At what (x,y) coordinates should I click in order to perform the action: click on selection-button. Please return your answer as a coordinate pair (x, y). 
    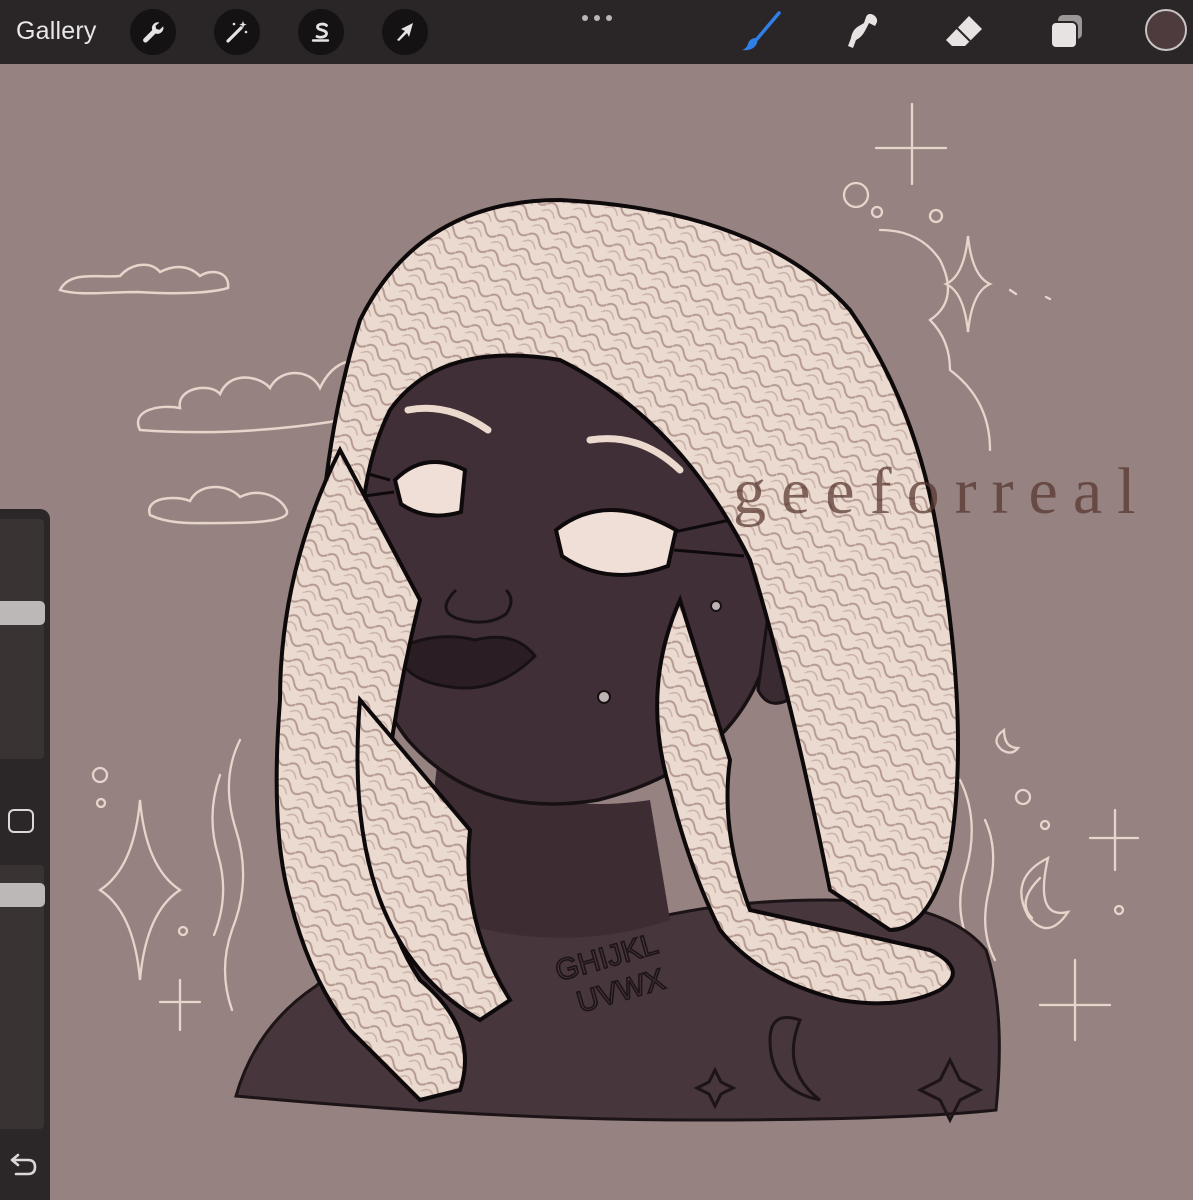
    Looking at the image, I should click on (321, 32).